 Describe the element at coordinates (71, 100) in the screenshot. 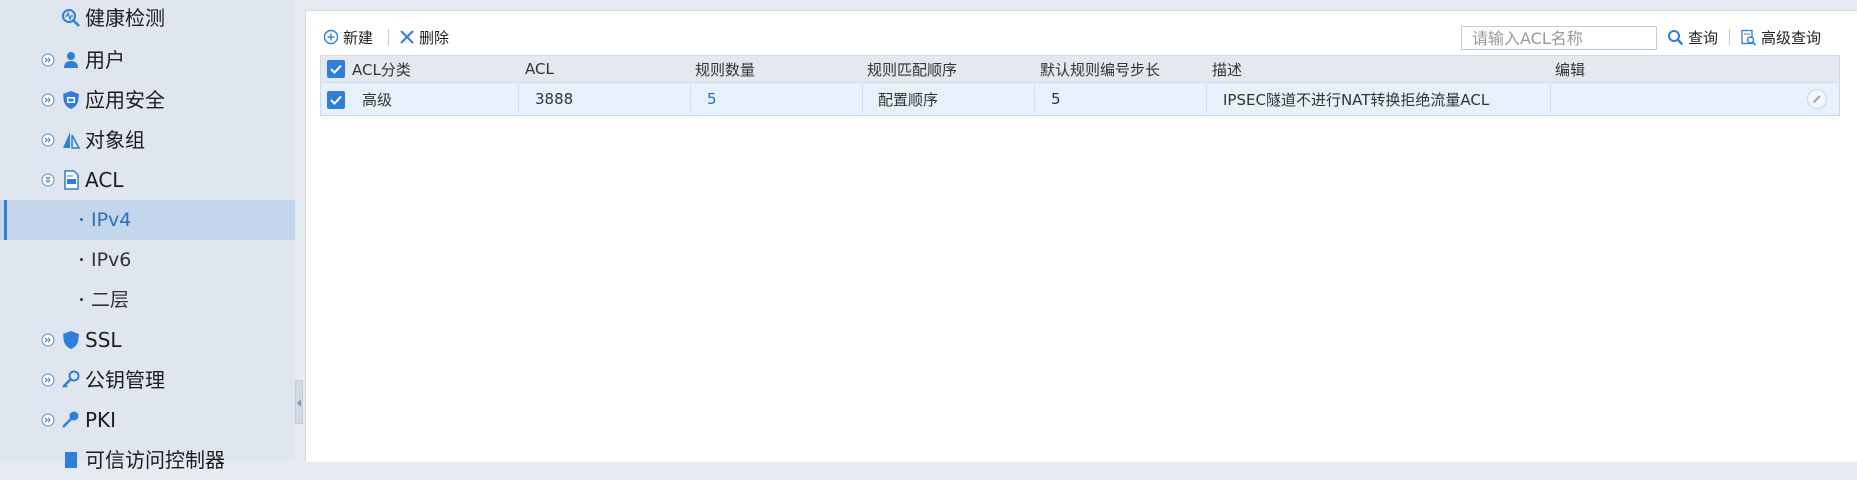

I see `app-security-shield-icon` at that location.